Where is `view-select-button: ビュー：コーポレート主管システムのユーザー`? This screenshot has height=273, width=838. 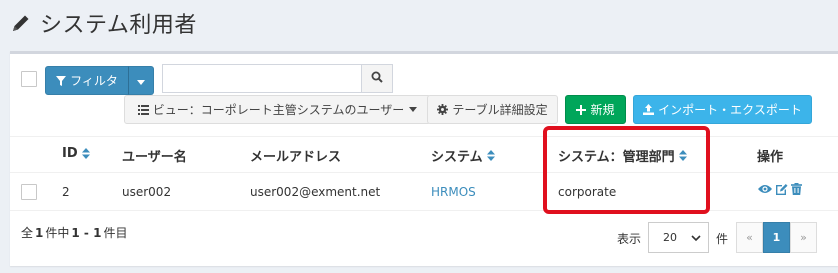 view-select-button: ビュー：コーポレート主管システムのユーザー is located at coordinates (277, 109).